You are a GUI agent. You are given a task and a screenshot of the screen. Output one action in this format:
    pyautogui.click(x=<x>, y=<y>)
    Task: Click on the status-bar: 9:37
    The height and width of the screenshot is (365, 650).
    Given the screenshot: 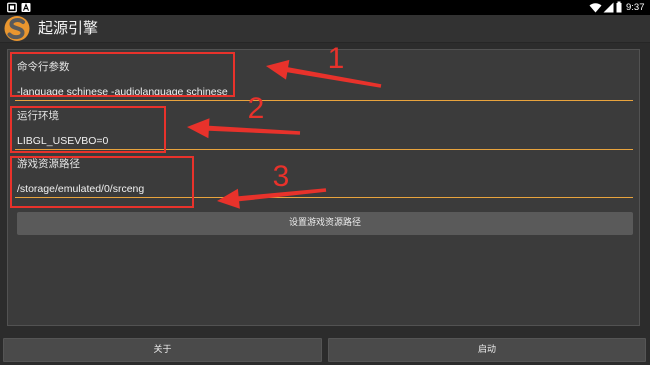 What is the action you would take?
    pyautogui.click(x=325, y=7)
    